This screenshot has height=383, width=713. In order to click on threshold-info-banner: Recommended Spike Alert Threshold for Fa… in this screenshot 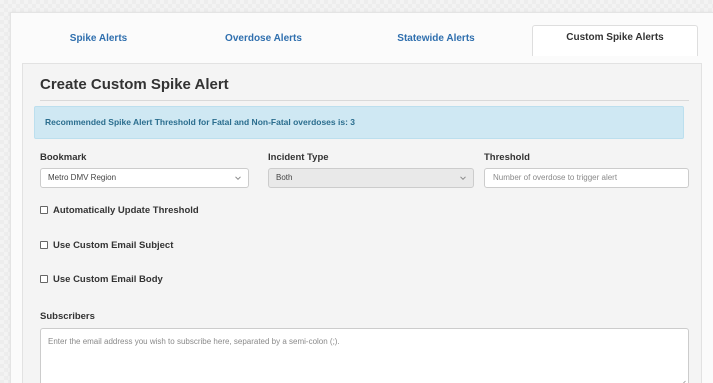, I will do `click(359, 122)`.